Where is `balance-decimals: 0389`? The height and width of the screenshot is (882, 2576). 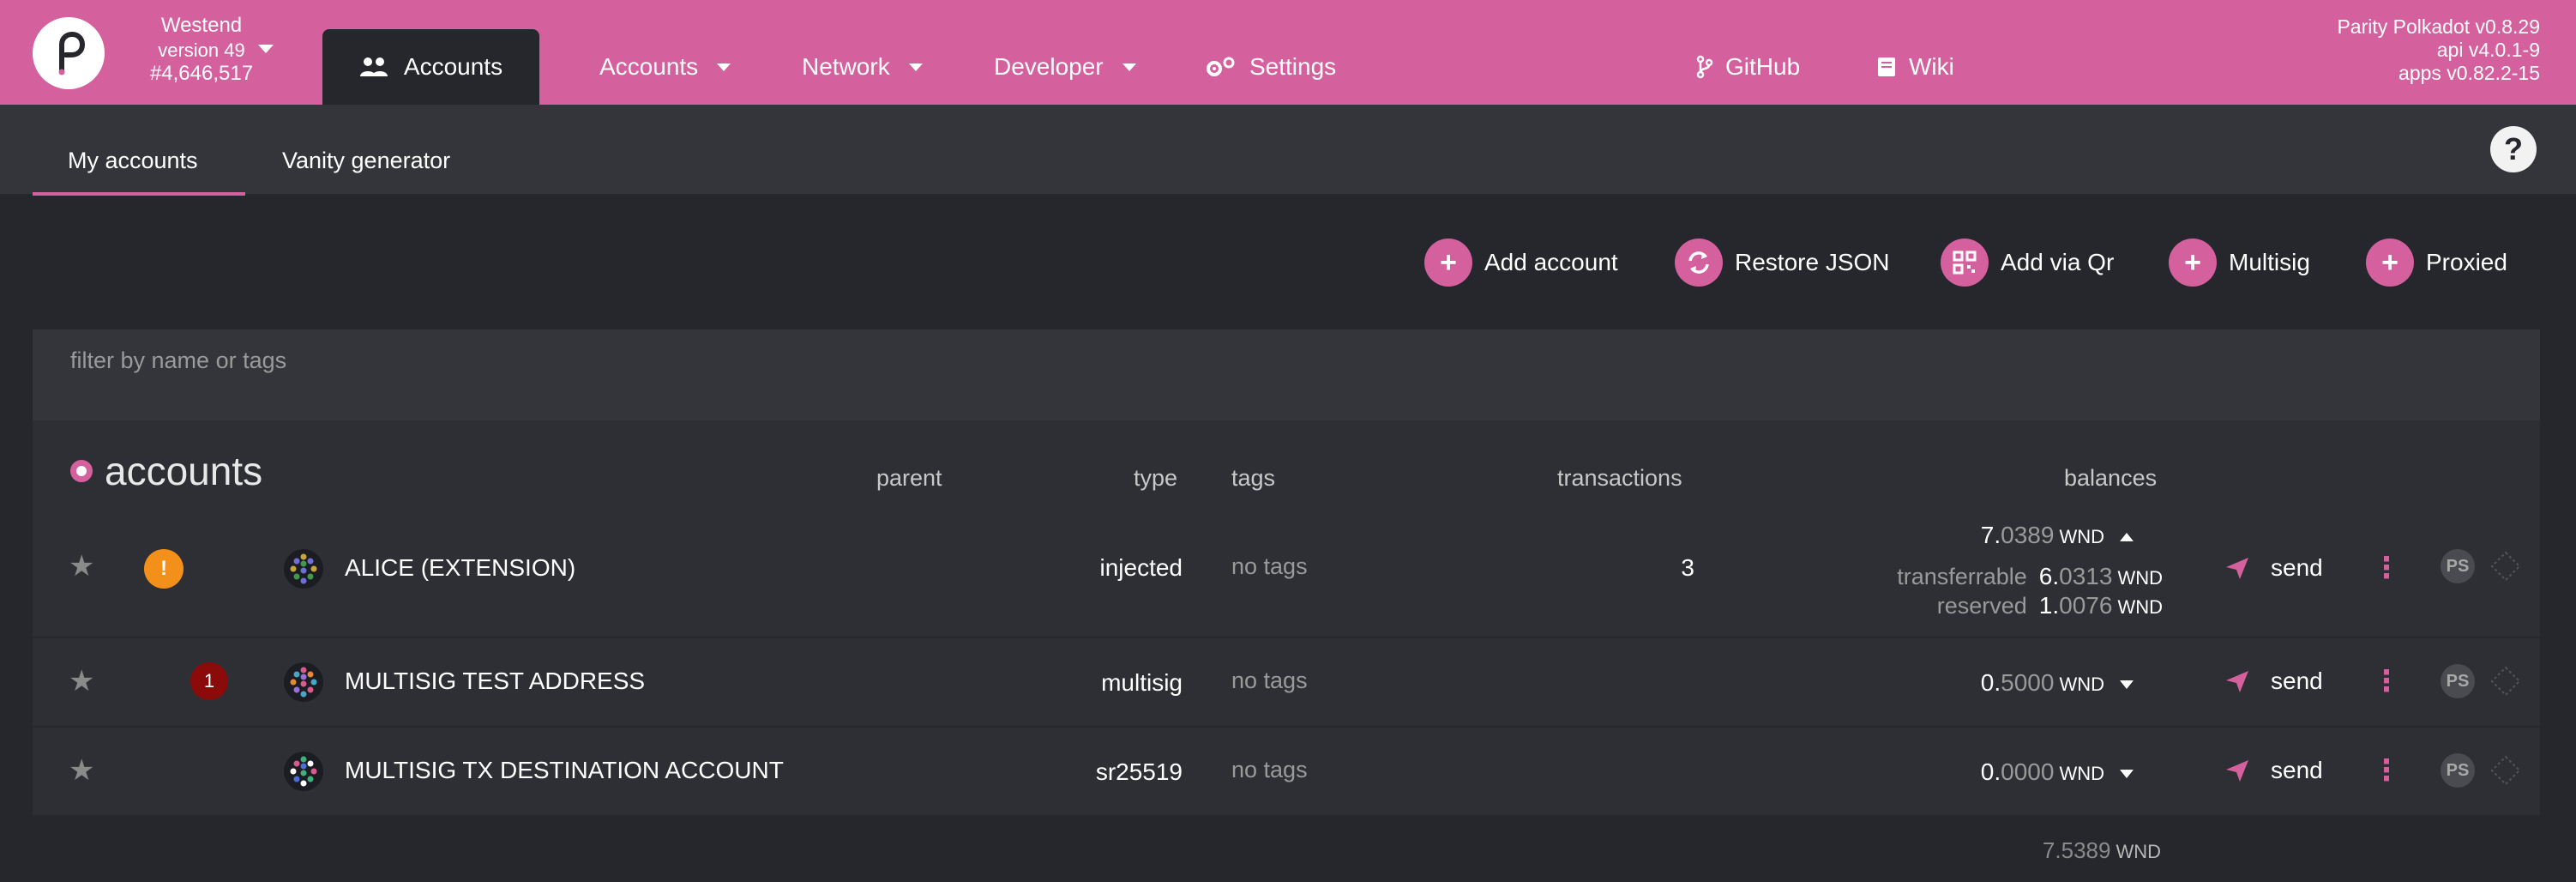 balance-decimals: 0389 is located at coordinates (2028, 535).